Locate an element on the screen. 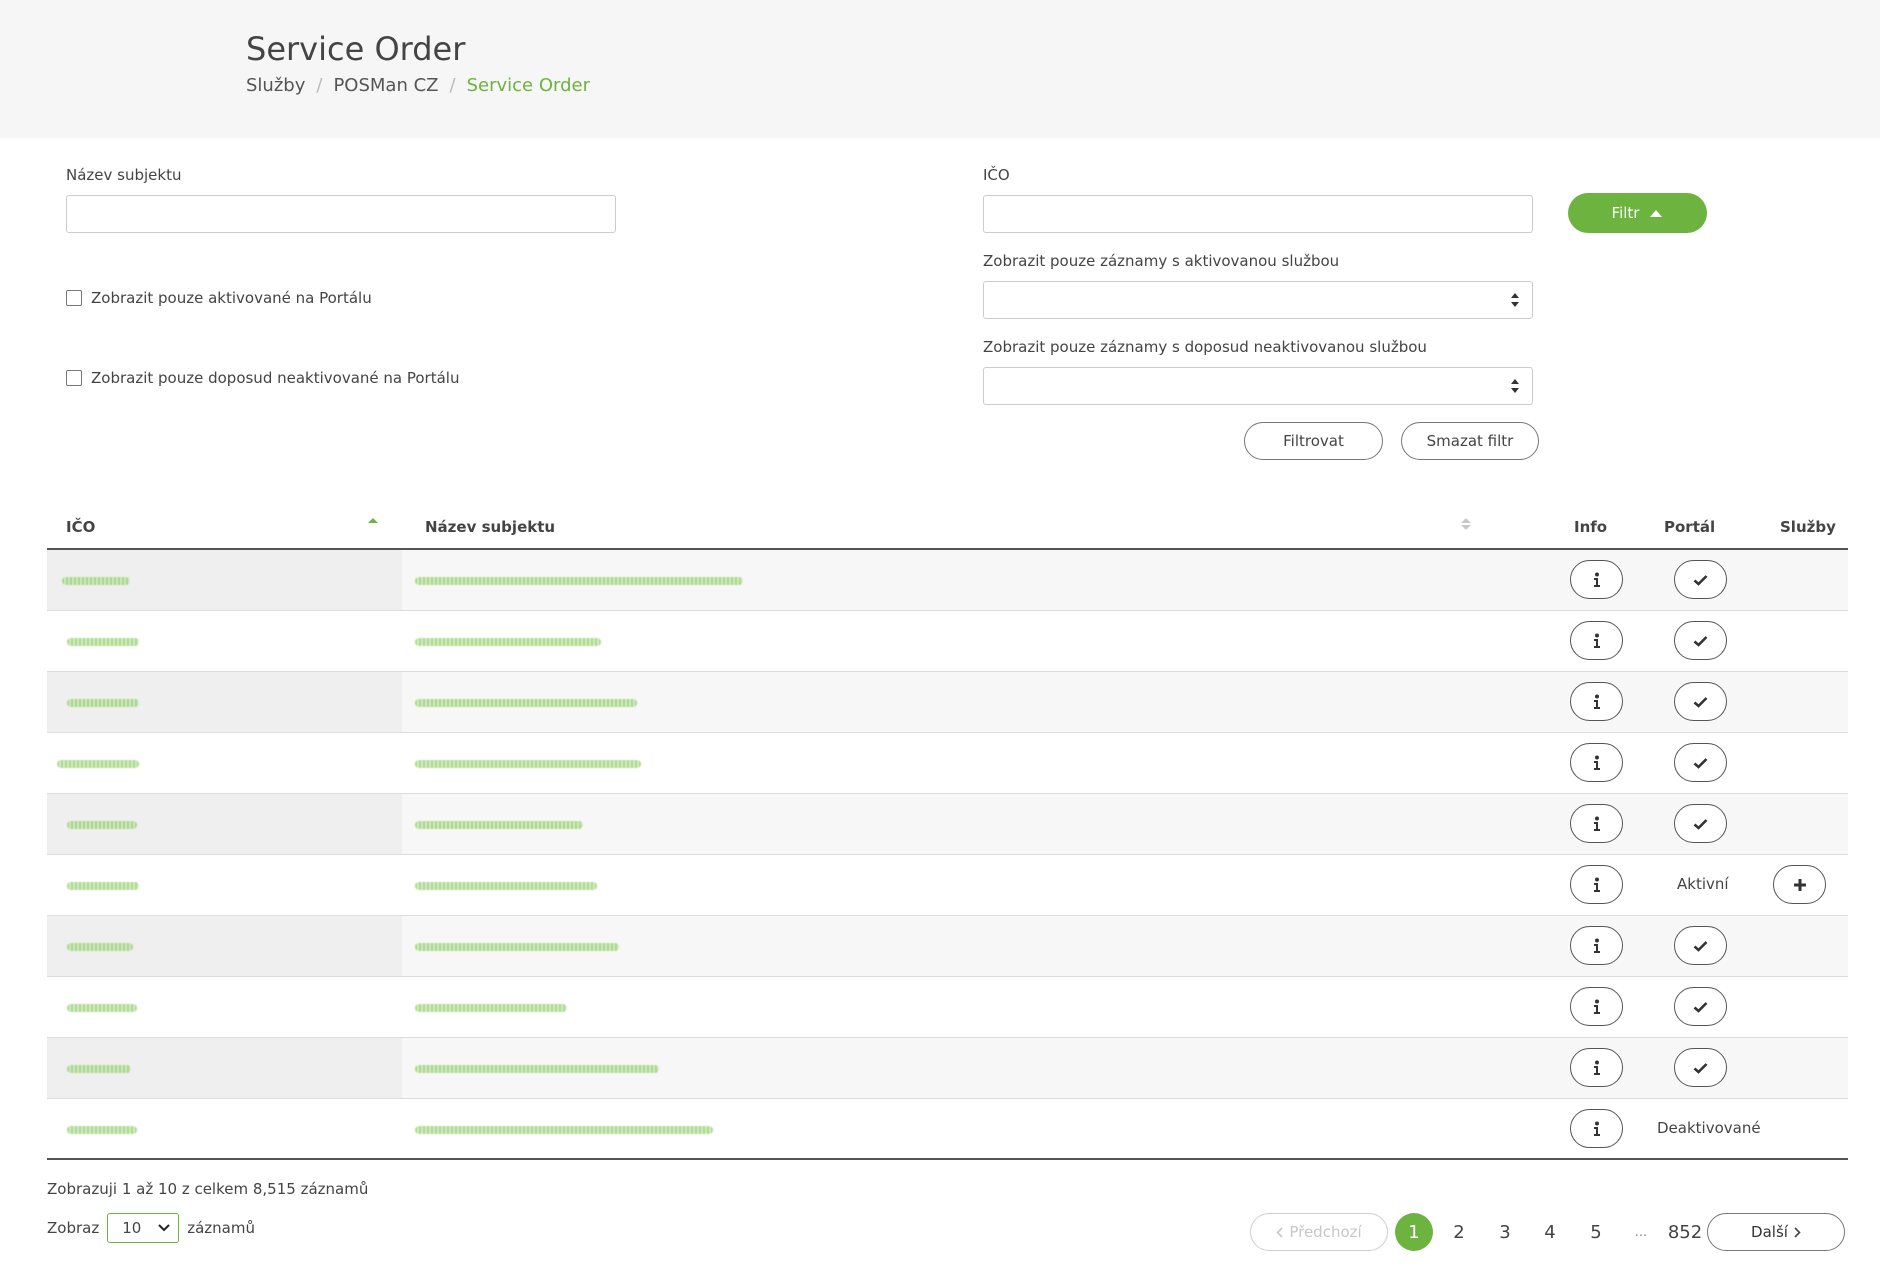  table-row: Deaktivované is located at coordinates (947, 1129).